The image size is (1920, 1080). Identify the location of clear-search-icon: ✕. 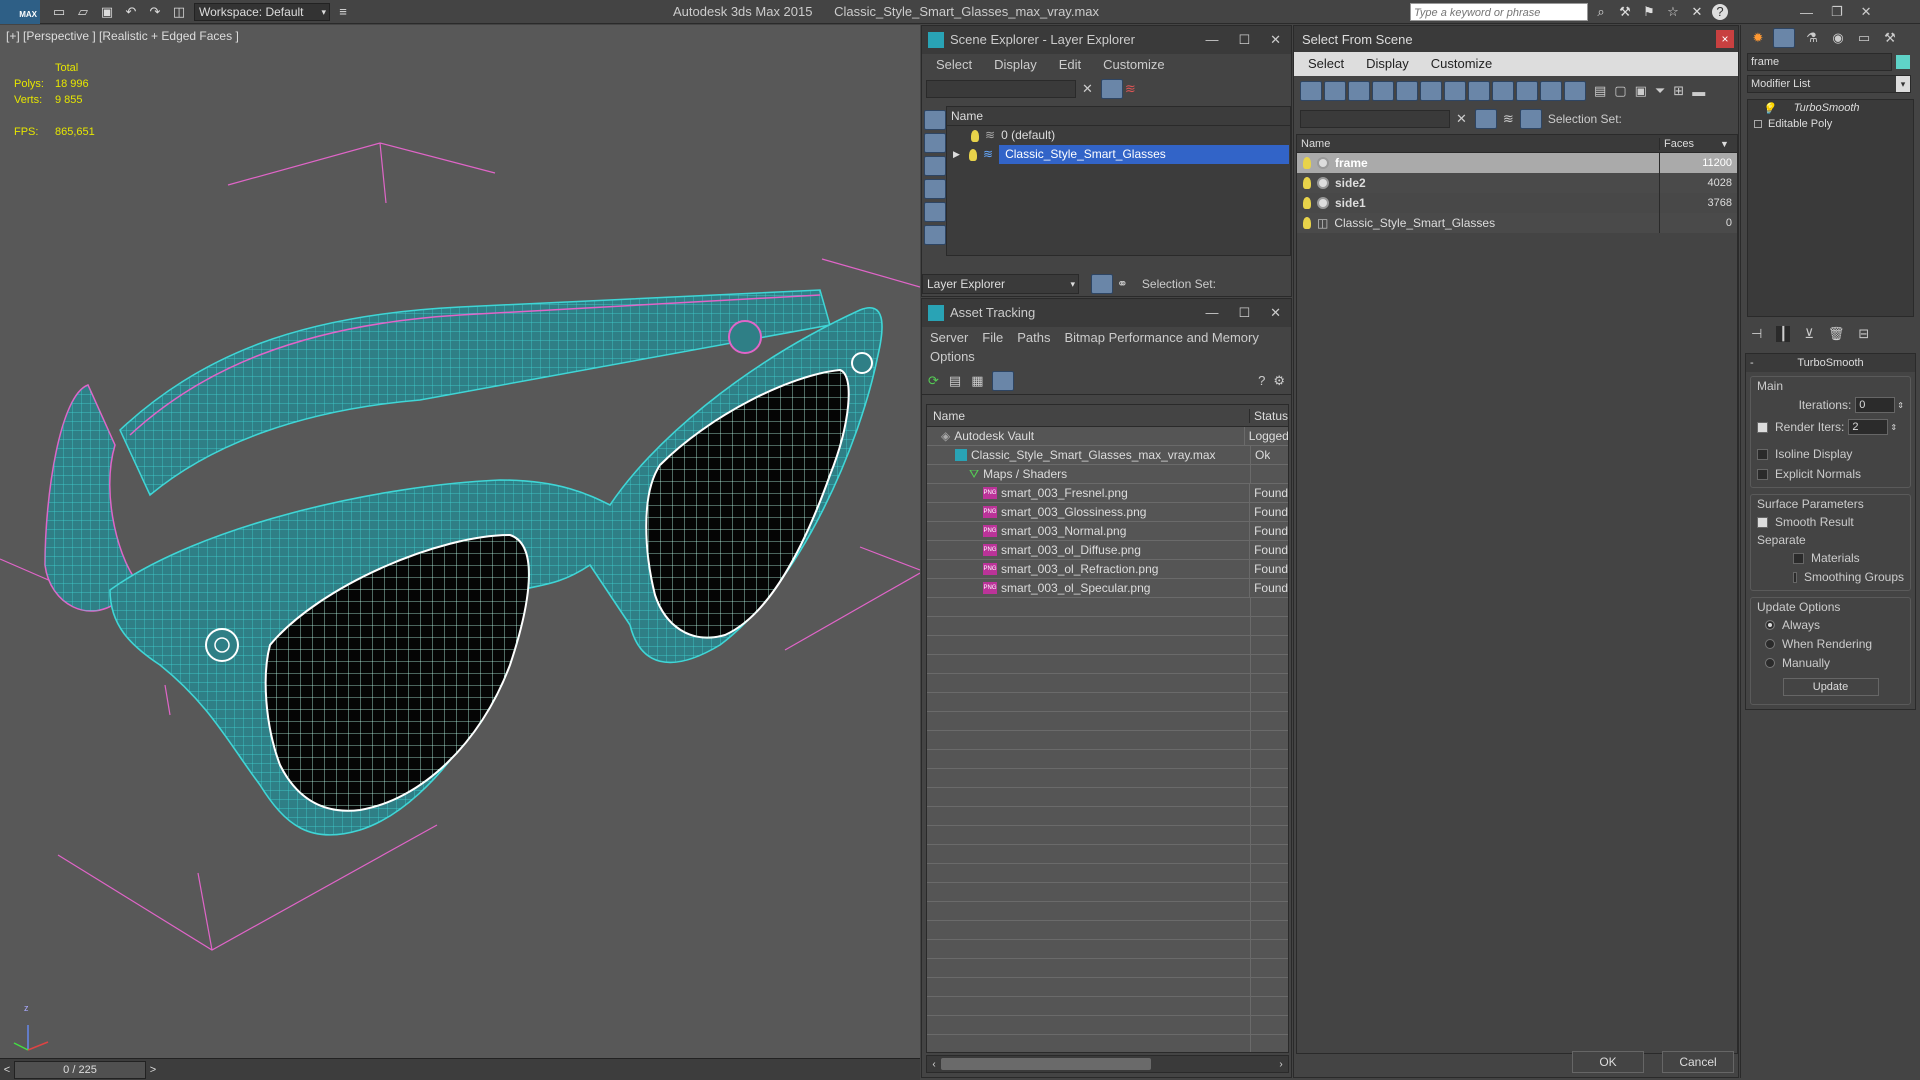
(1461, 119).